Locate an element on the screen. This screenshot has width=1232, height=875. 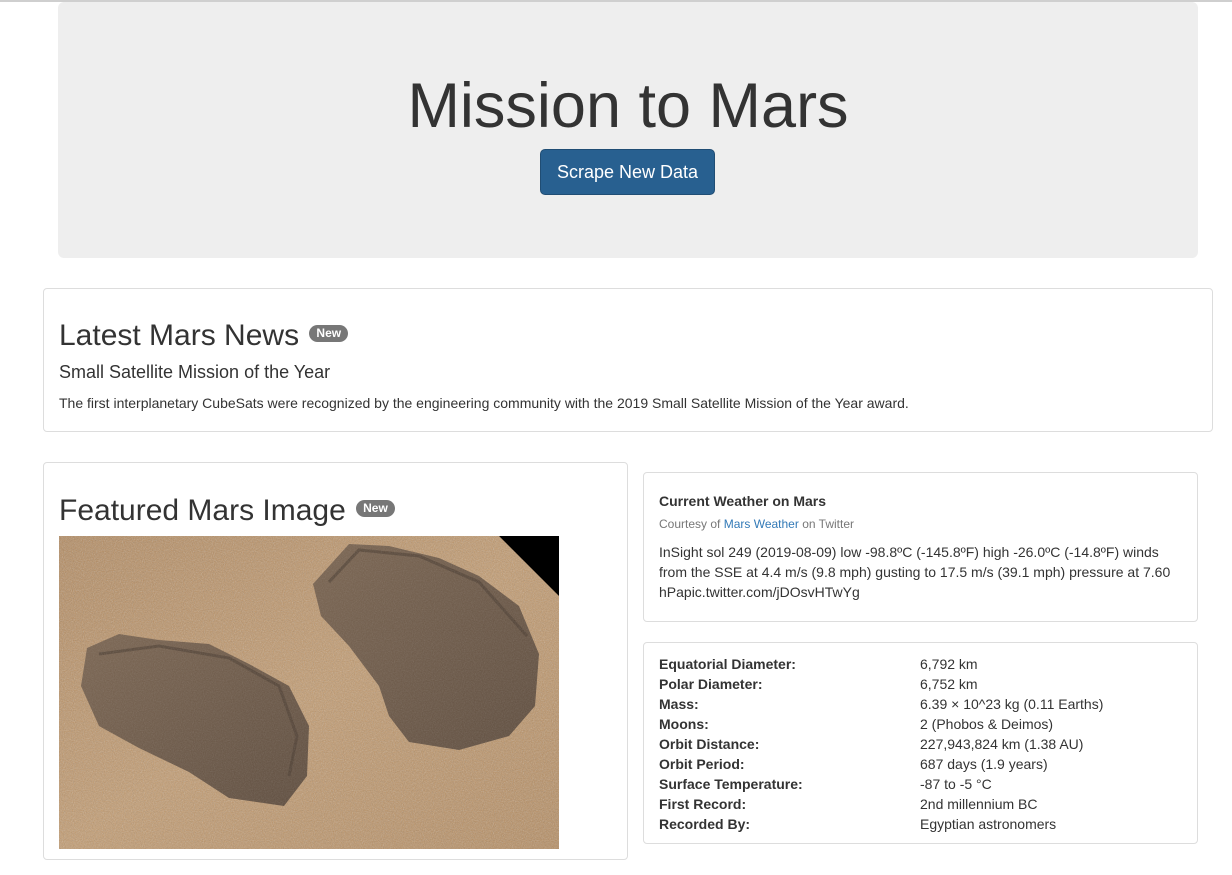
page-title: Mission to Mars is located at coordinates (628, 106).